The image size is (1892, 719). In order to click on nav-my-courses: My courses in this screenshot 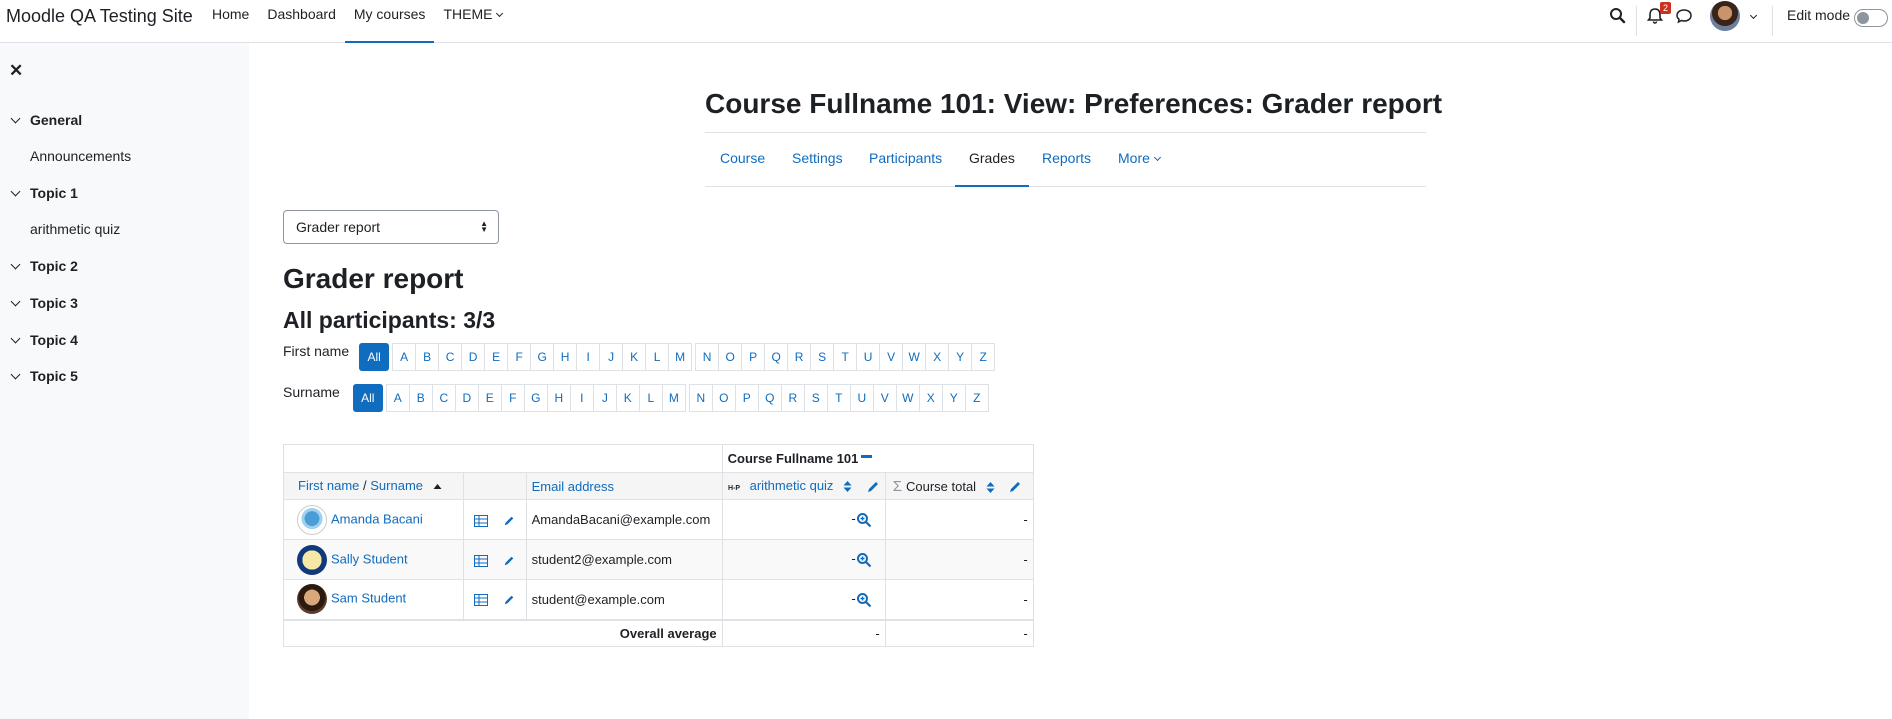, I will do `click(389, 21)`.